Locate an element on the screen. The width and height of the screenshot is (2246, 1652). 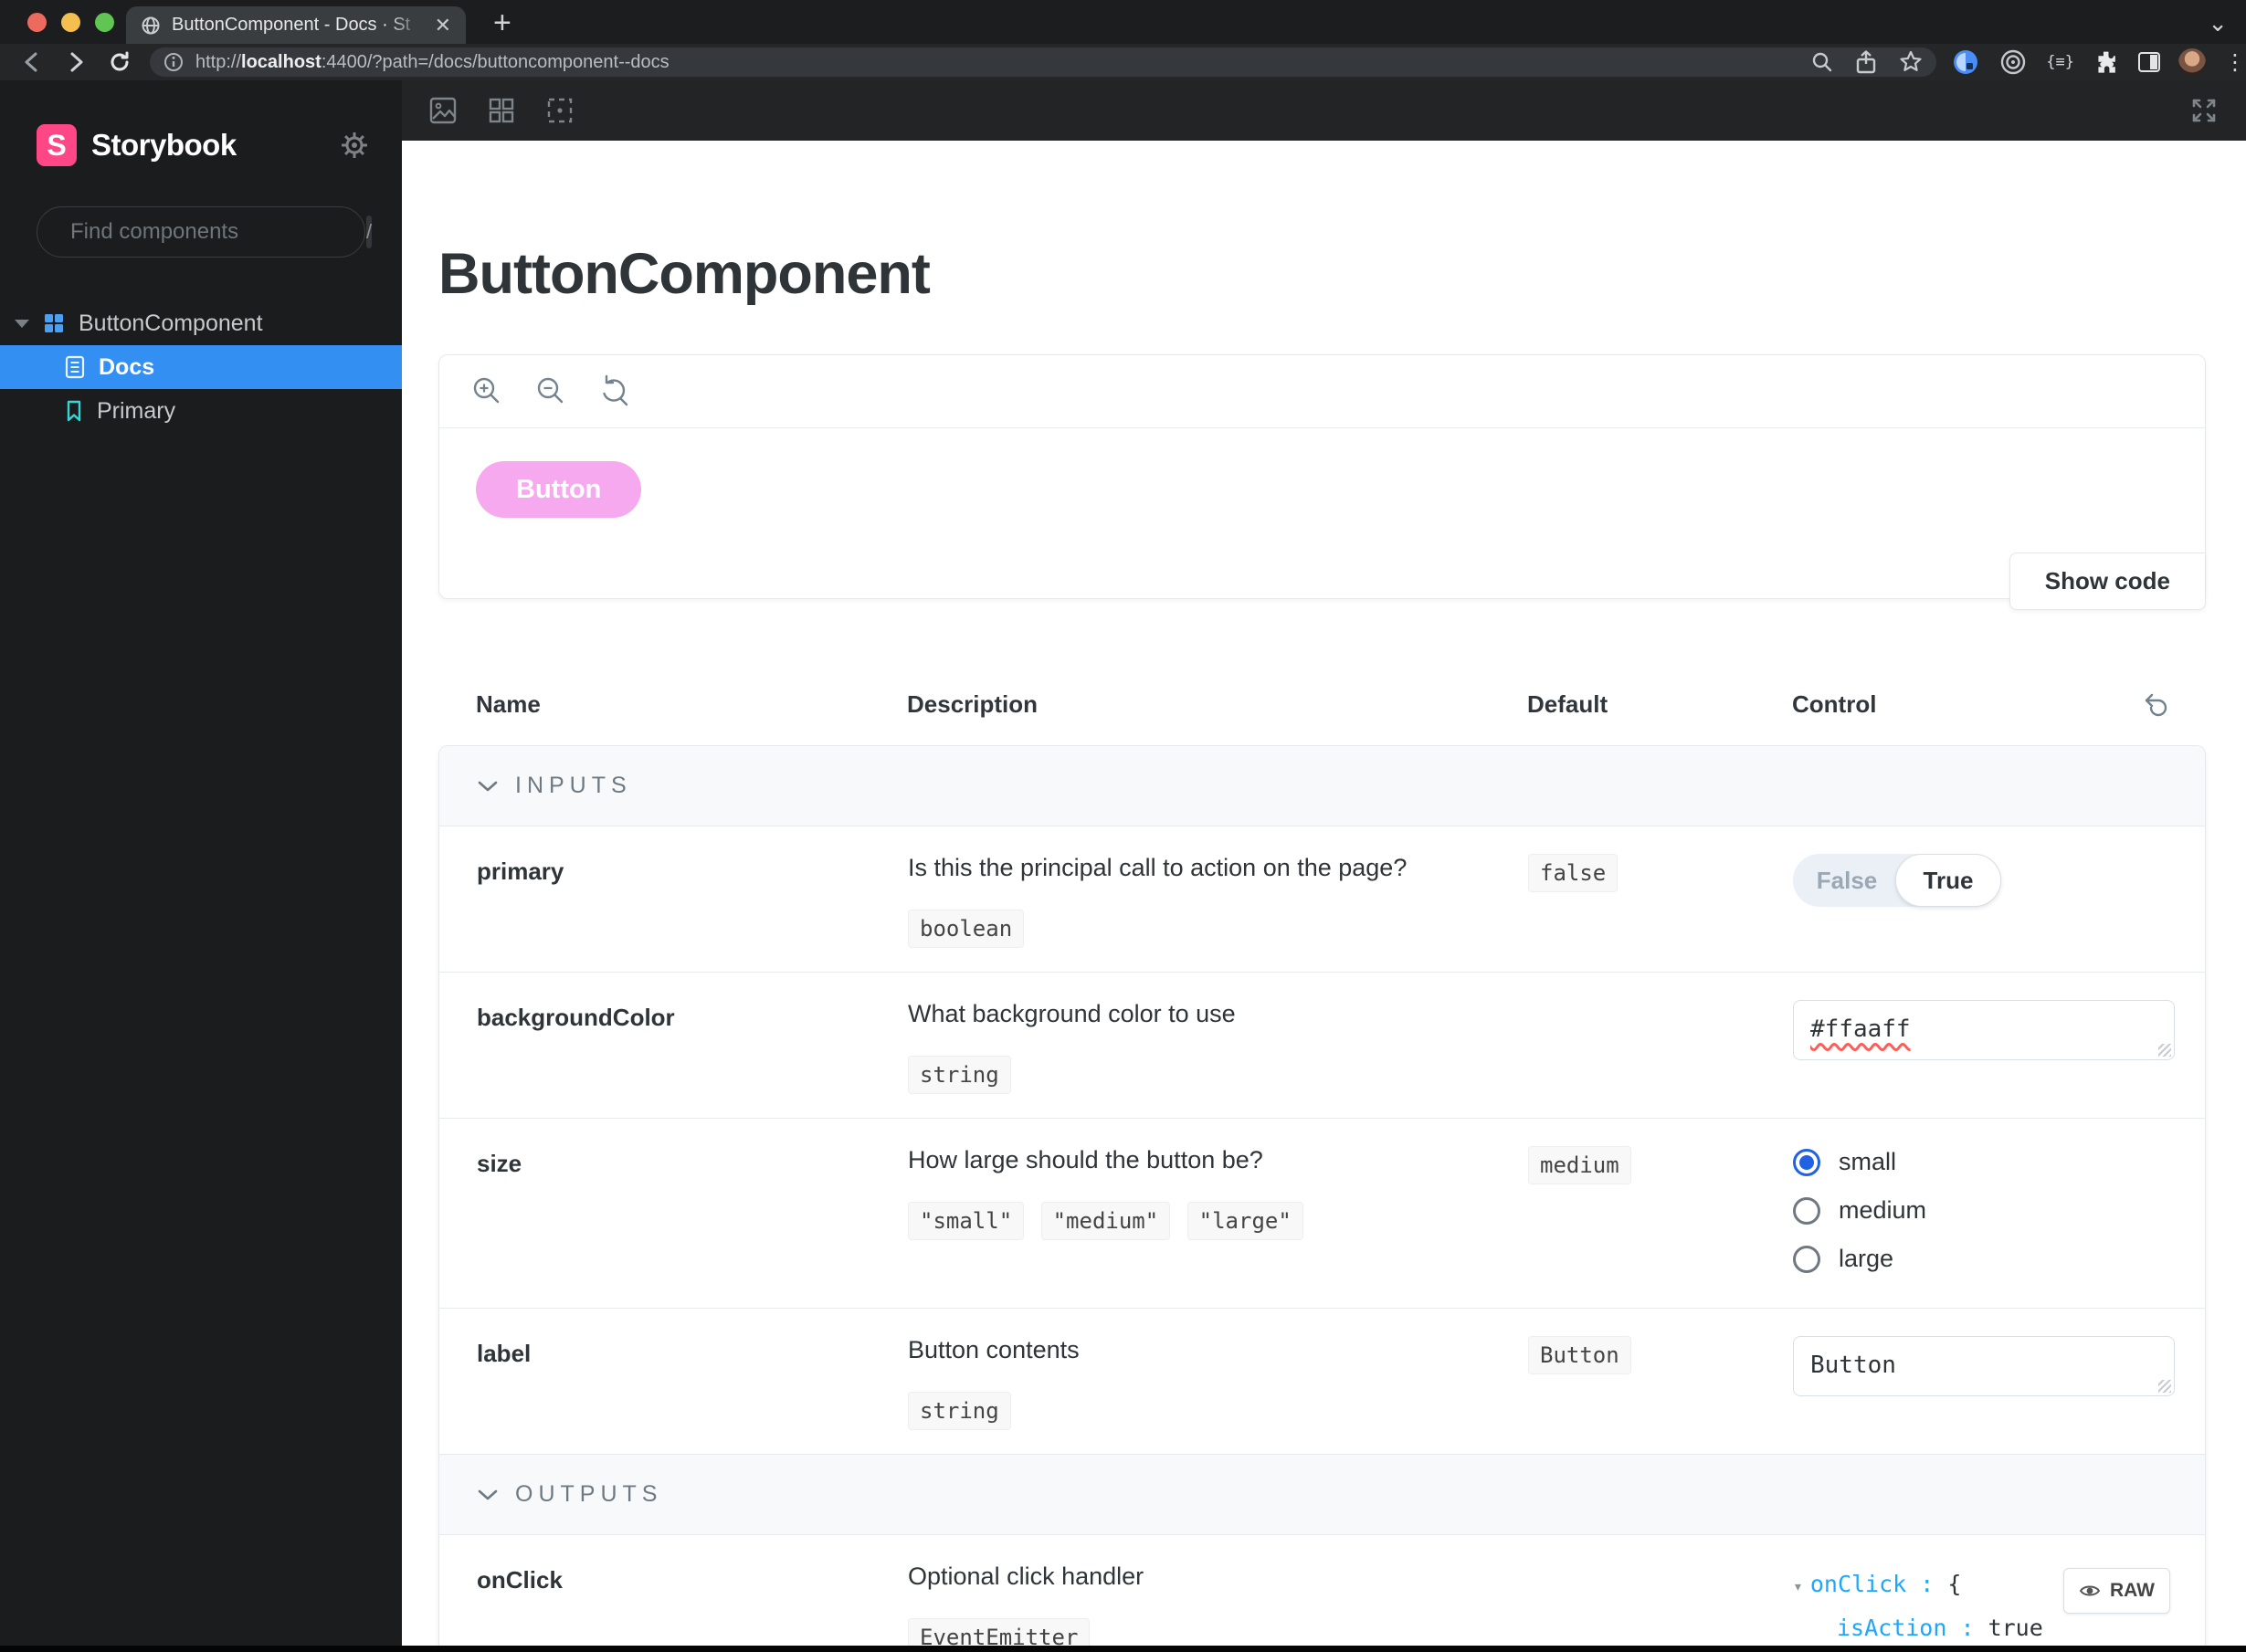
search-input is located at coordinates (211, 232).